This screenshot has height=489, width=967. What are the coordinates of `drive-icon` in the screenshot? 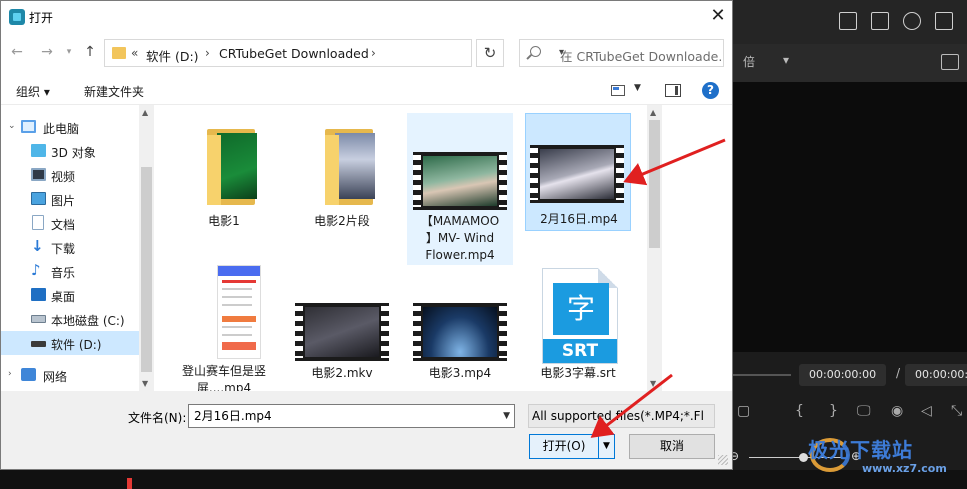 It's located at (38, 319).